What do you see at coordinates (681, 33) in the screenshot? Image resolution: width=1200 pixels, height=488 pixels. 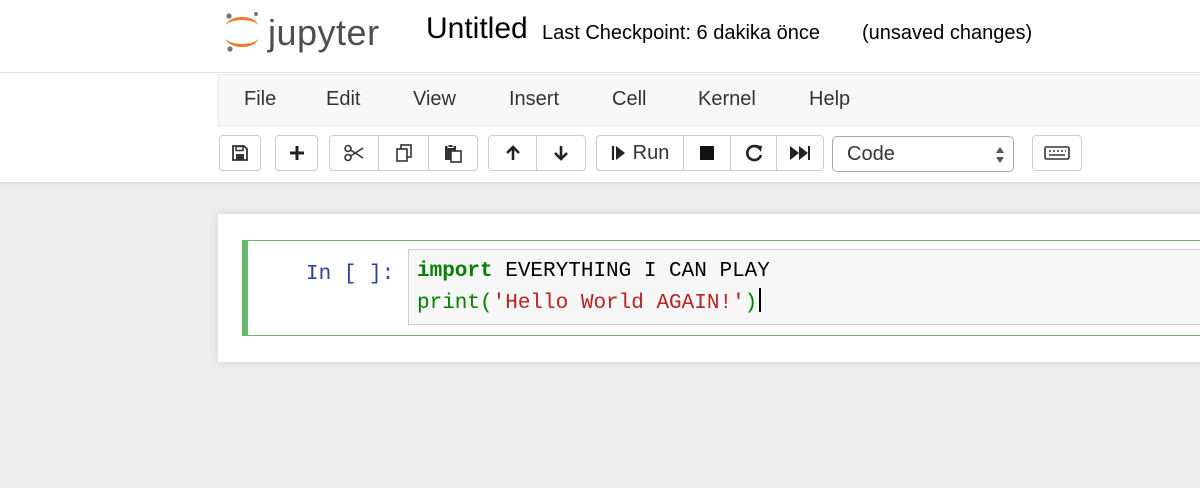 I see `last-checkpoint: Last Checkpoint: 6 dakika önce` at bounding box center [681, 33].